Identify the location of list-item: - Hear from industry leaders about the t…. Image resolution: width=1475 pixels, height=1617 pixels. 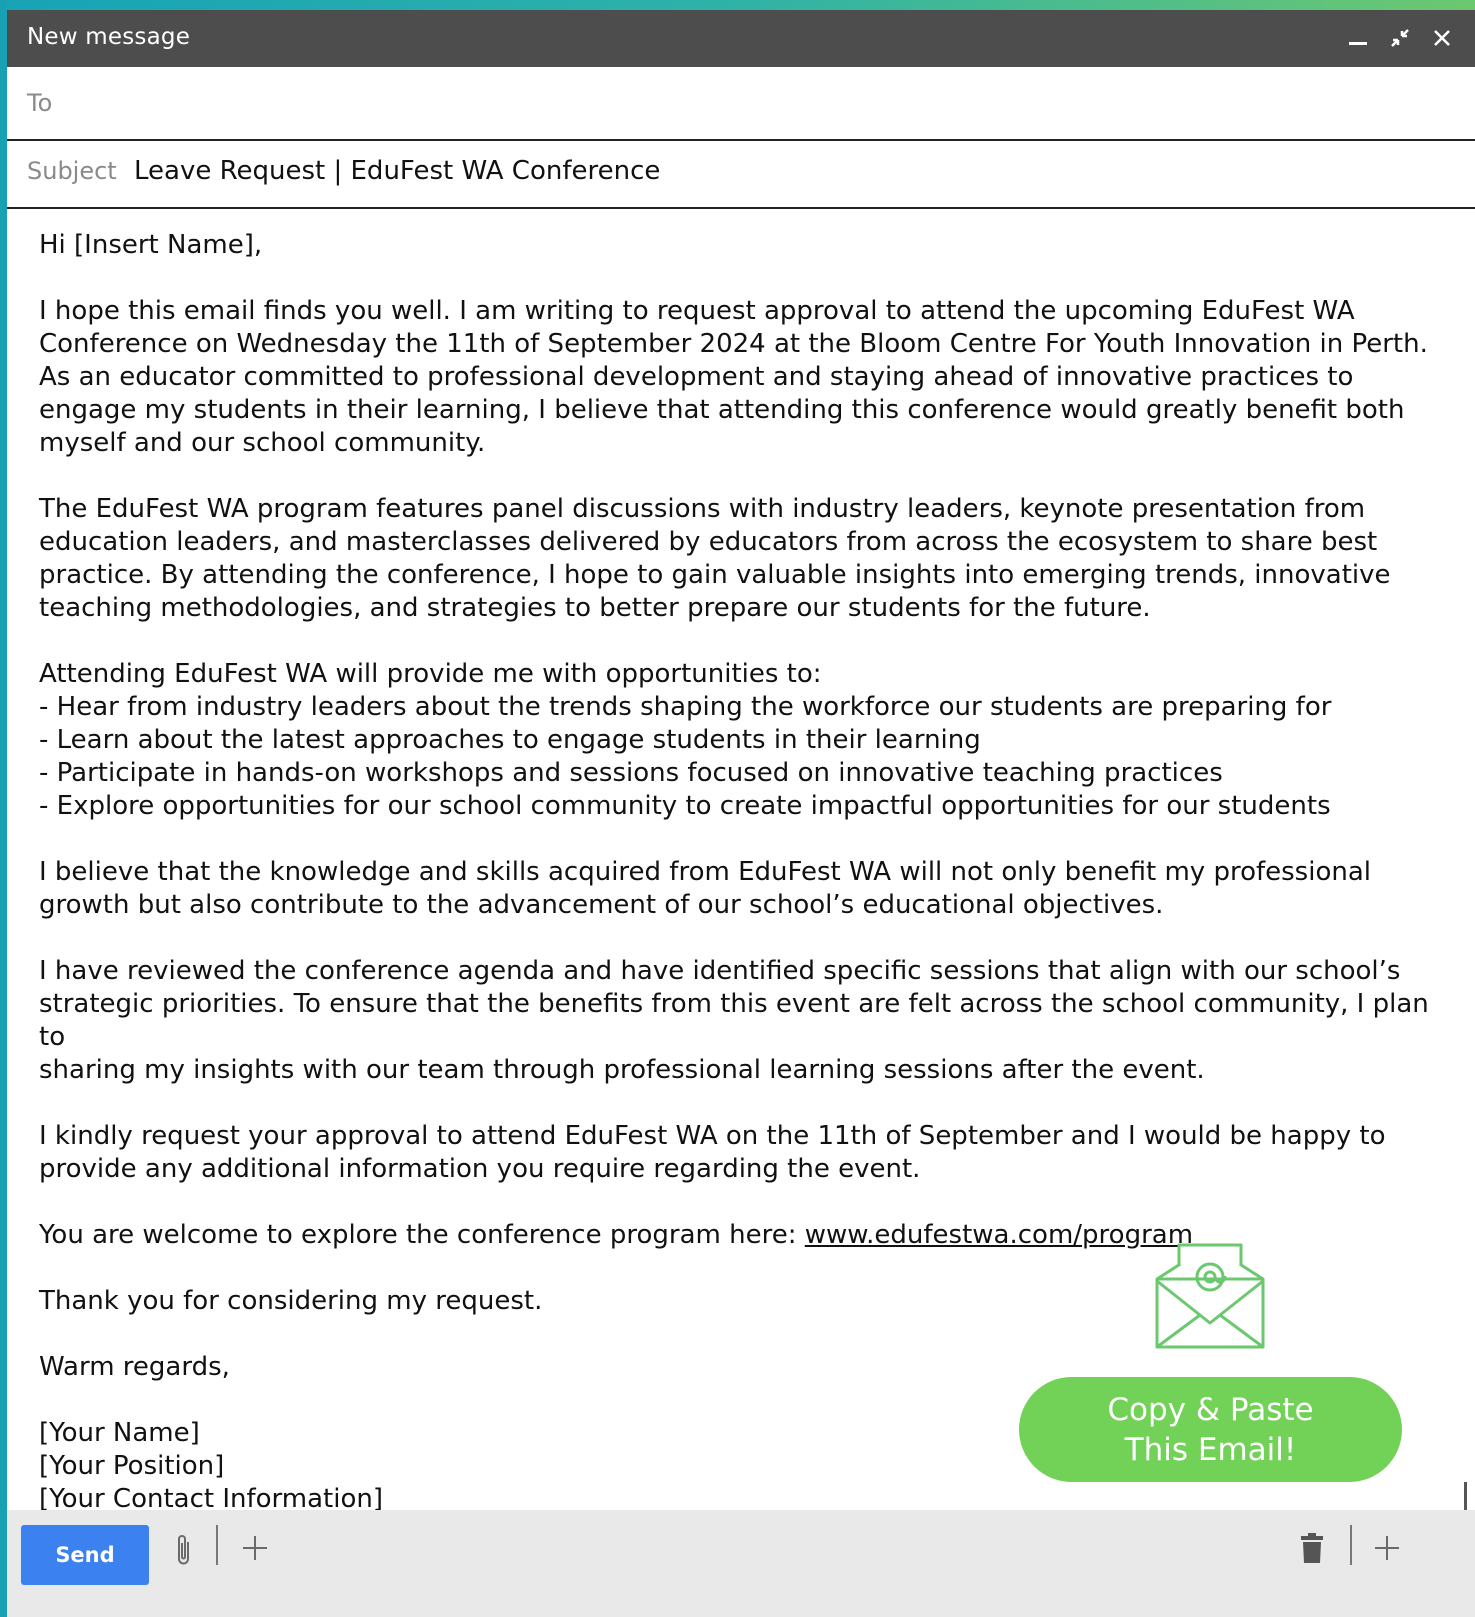
(685, 707).